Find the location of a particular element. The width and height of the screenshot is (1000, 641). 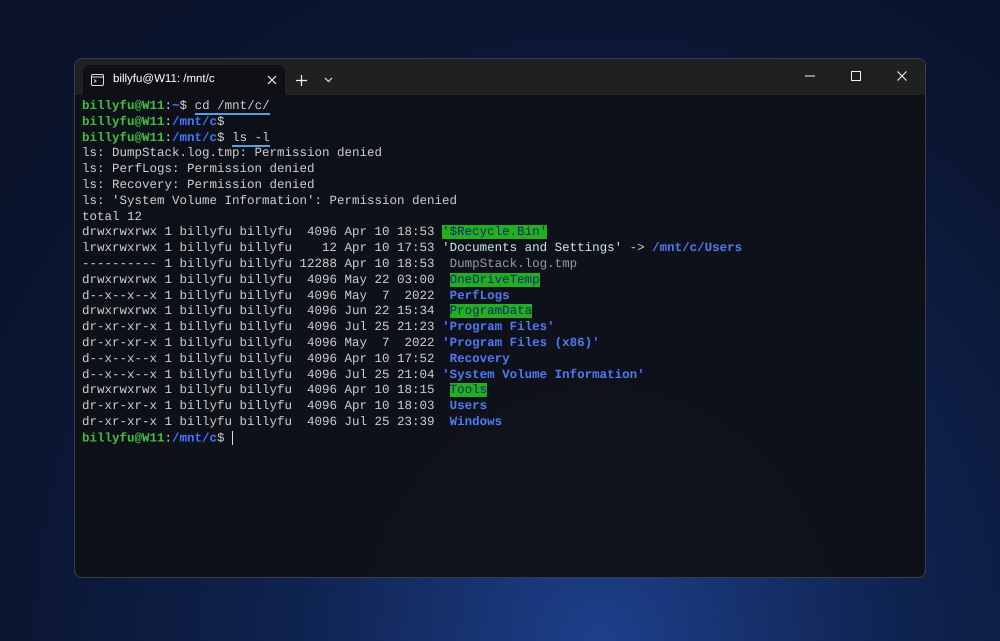

terminal-text: d--x--x--x 1 billyfu billyfu 4096 Apr 10 17:52 is located at coordinates (259, 359).